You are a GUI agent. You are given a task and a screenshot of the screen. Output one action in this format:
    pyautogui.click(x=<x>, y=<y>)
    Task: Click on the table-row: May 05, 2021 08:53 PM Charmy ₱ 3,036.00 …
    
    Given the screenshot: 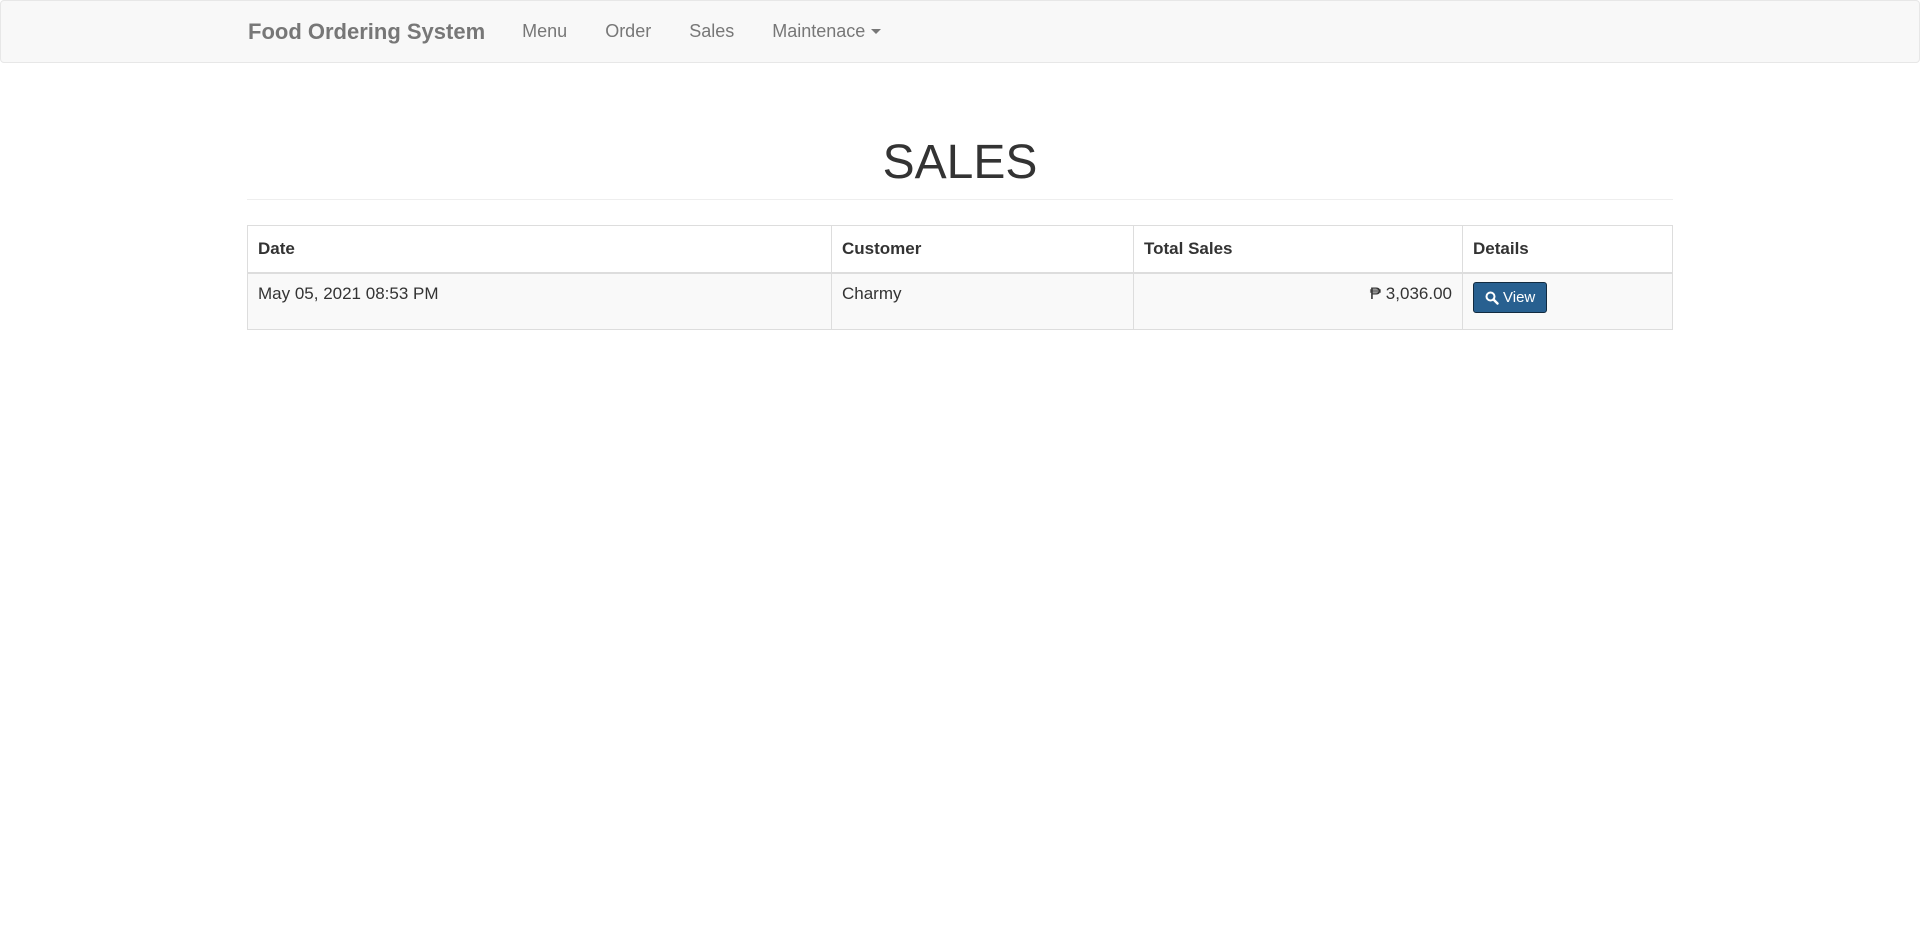 What is the action you would take?
    pyautogui.click(x=960, y=301)
    